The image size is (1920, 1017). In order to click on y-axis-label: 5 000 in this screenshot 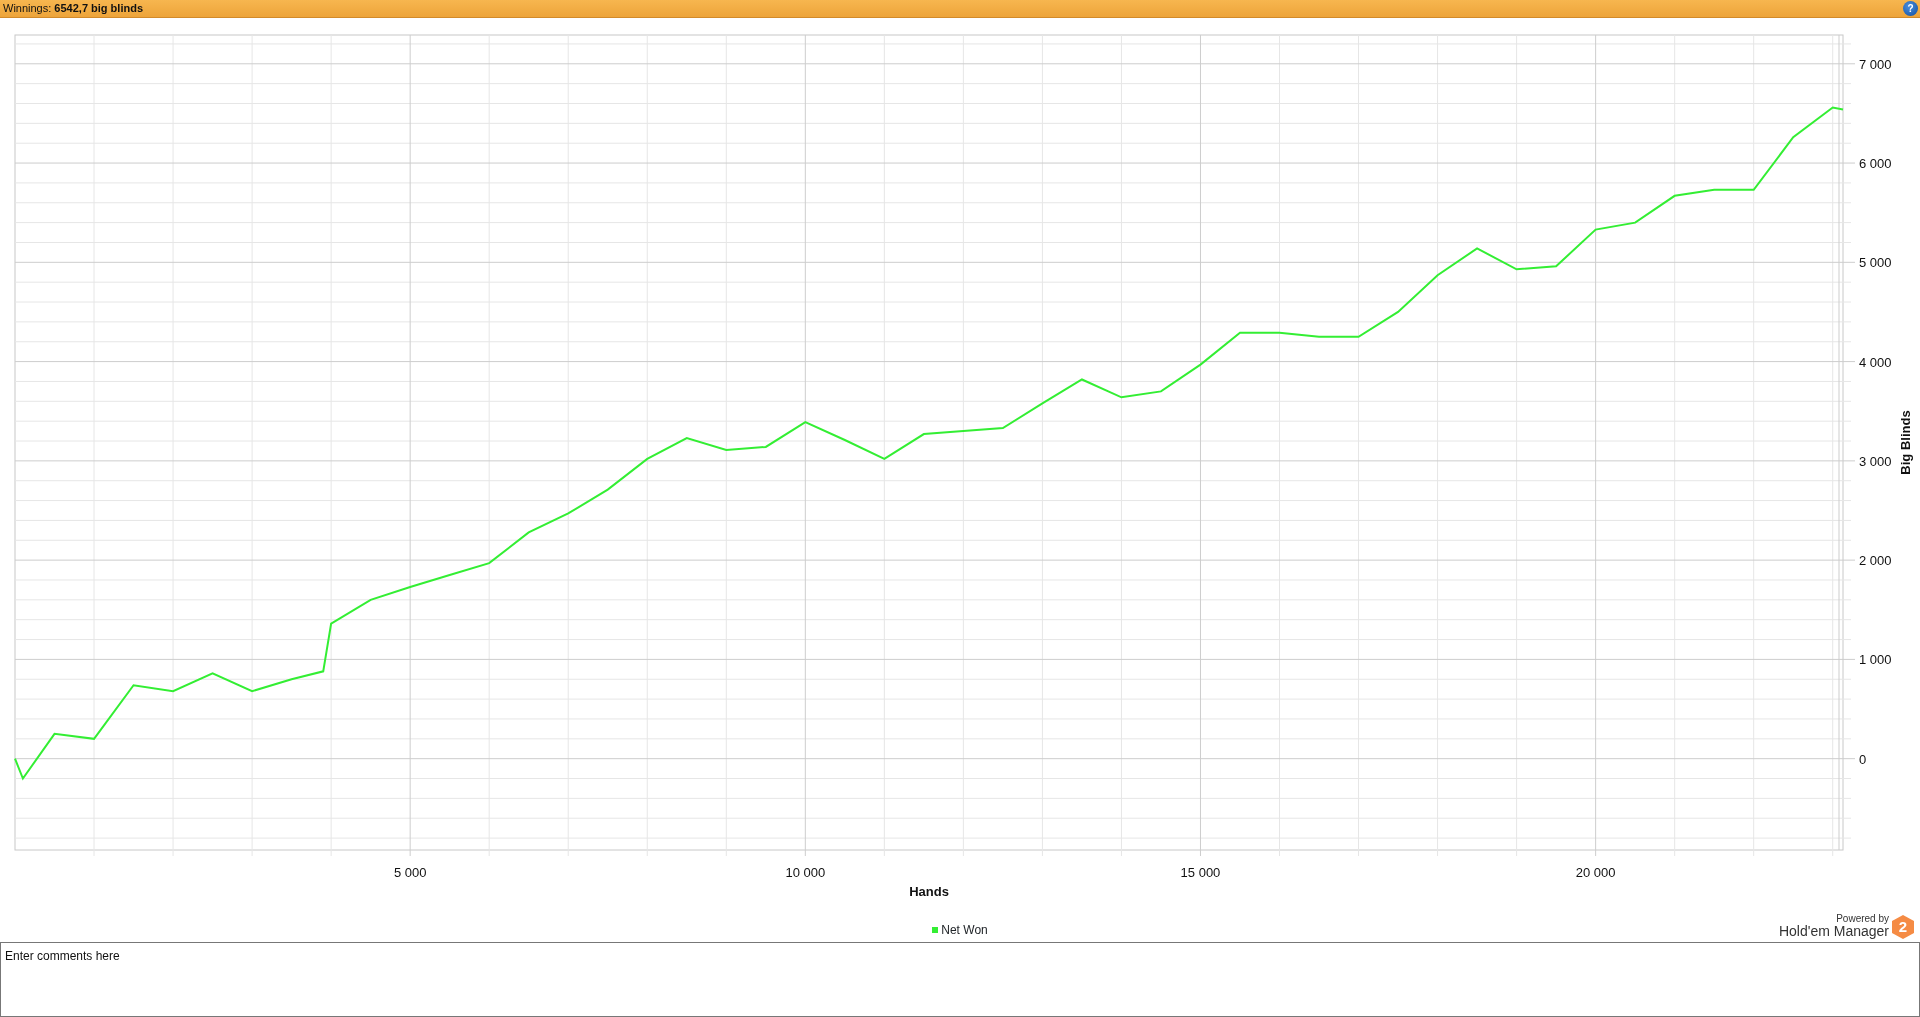, I will do `click(1875, 263)`.